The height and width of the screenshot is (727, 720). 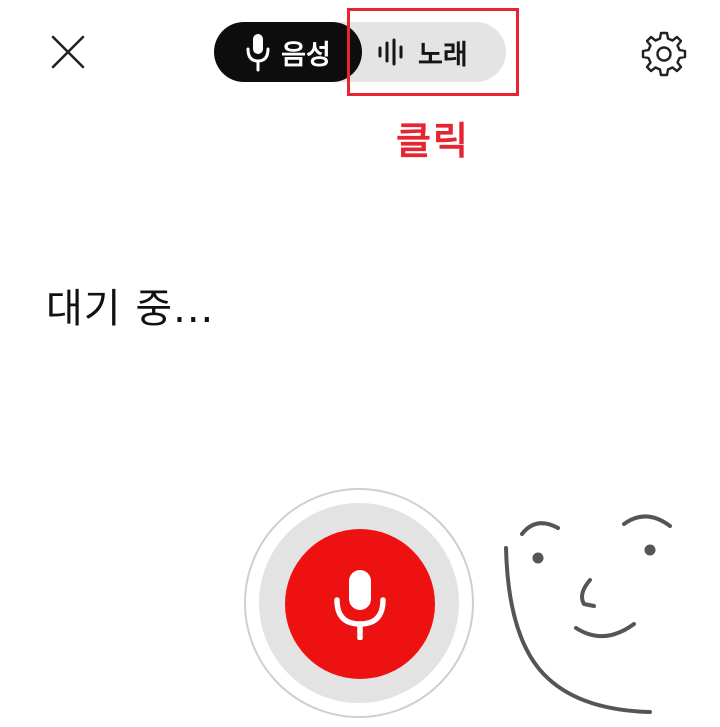 I want to click on face-doodle-icon, so click(x=588, y=614).